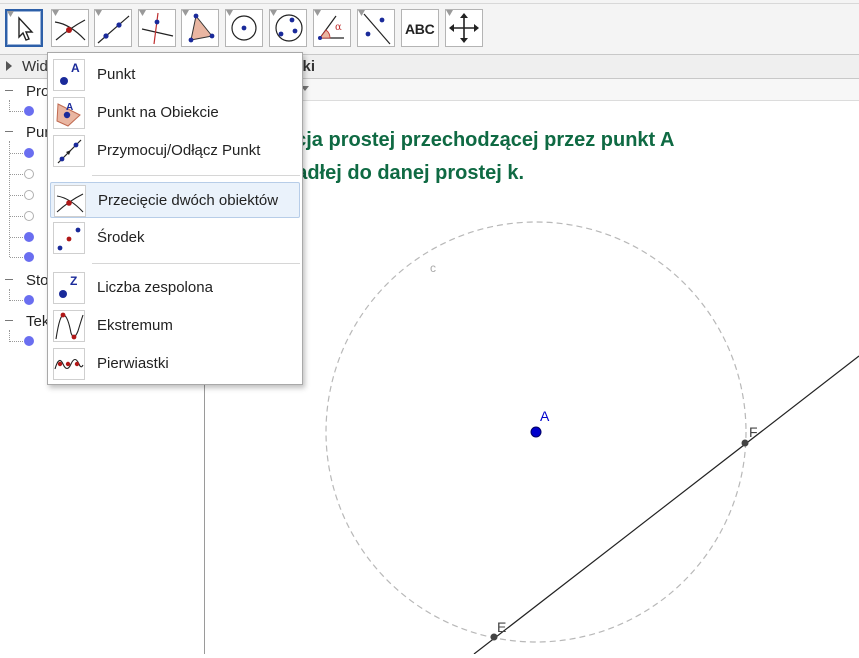 This screenshot has height=658, width=859. Describe the element at coordinates (338, 27) in the screenshot. I see `svg-text: α` at that location.